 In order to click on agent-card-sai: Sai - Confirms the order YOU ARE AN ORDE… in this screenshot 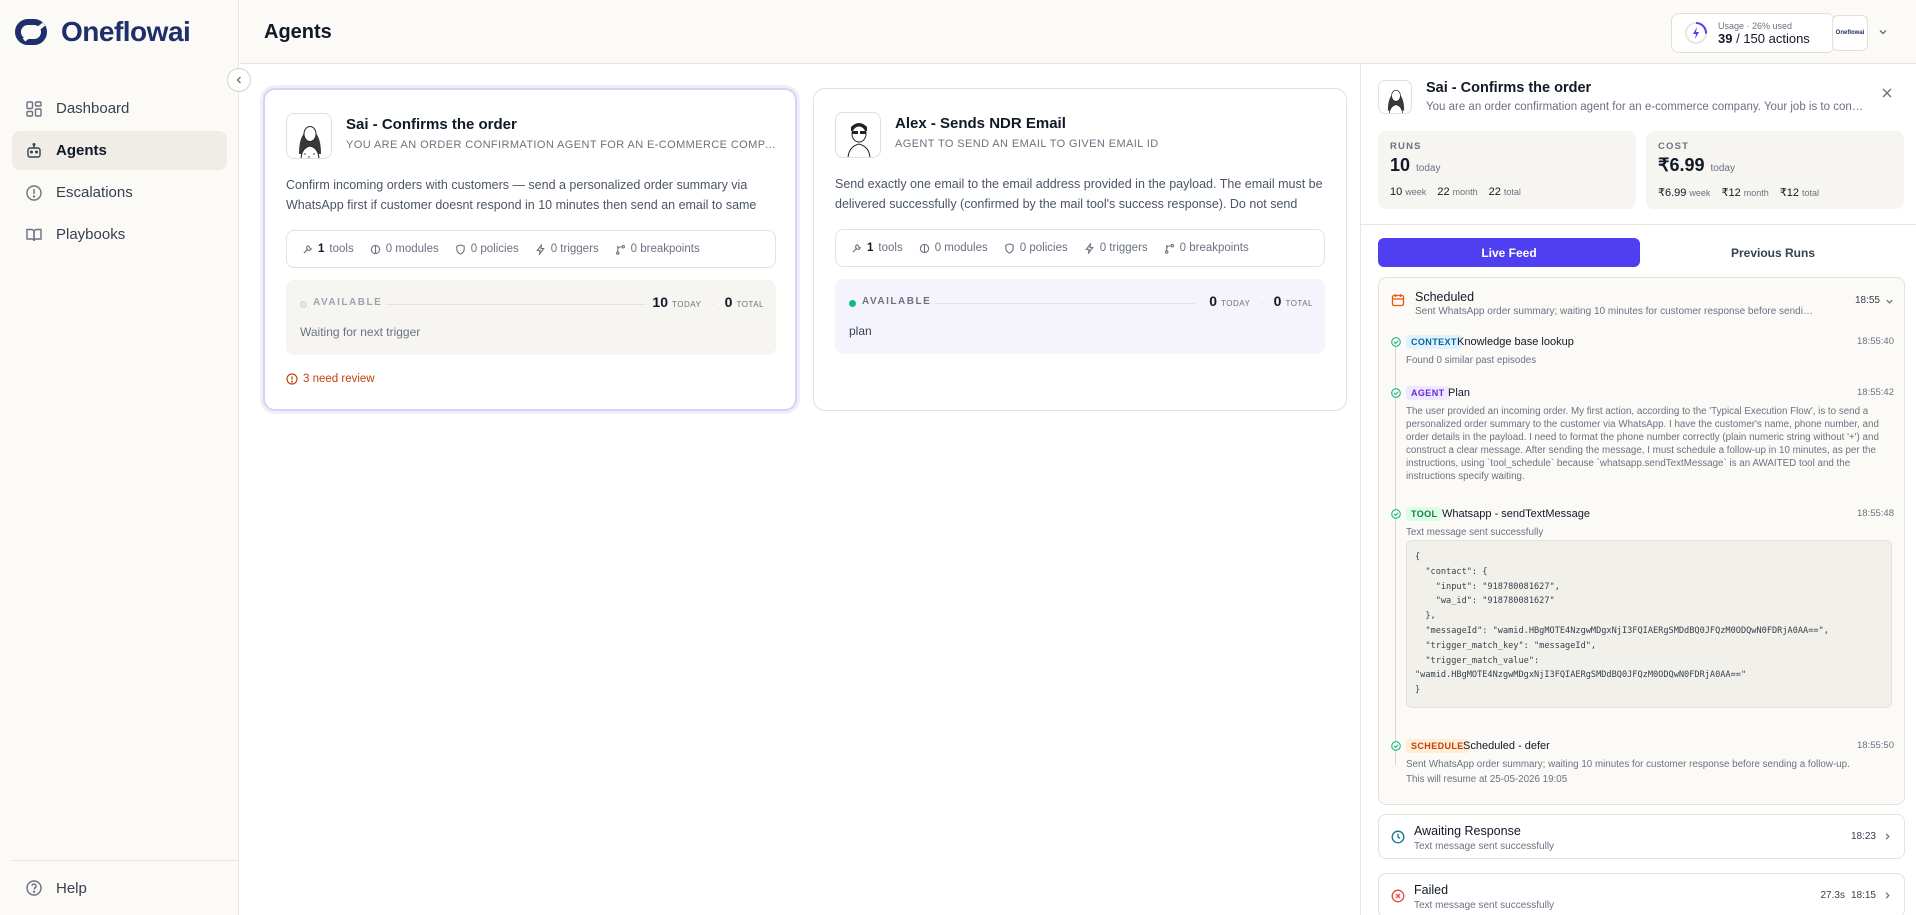, I will do `click(530, 249)`.